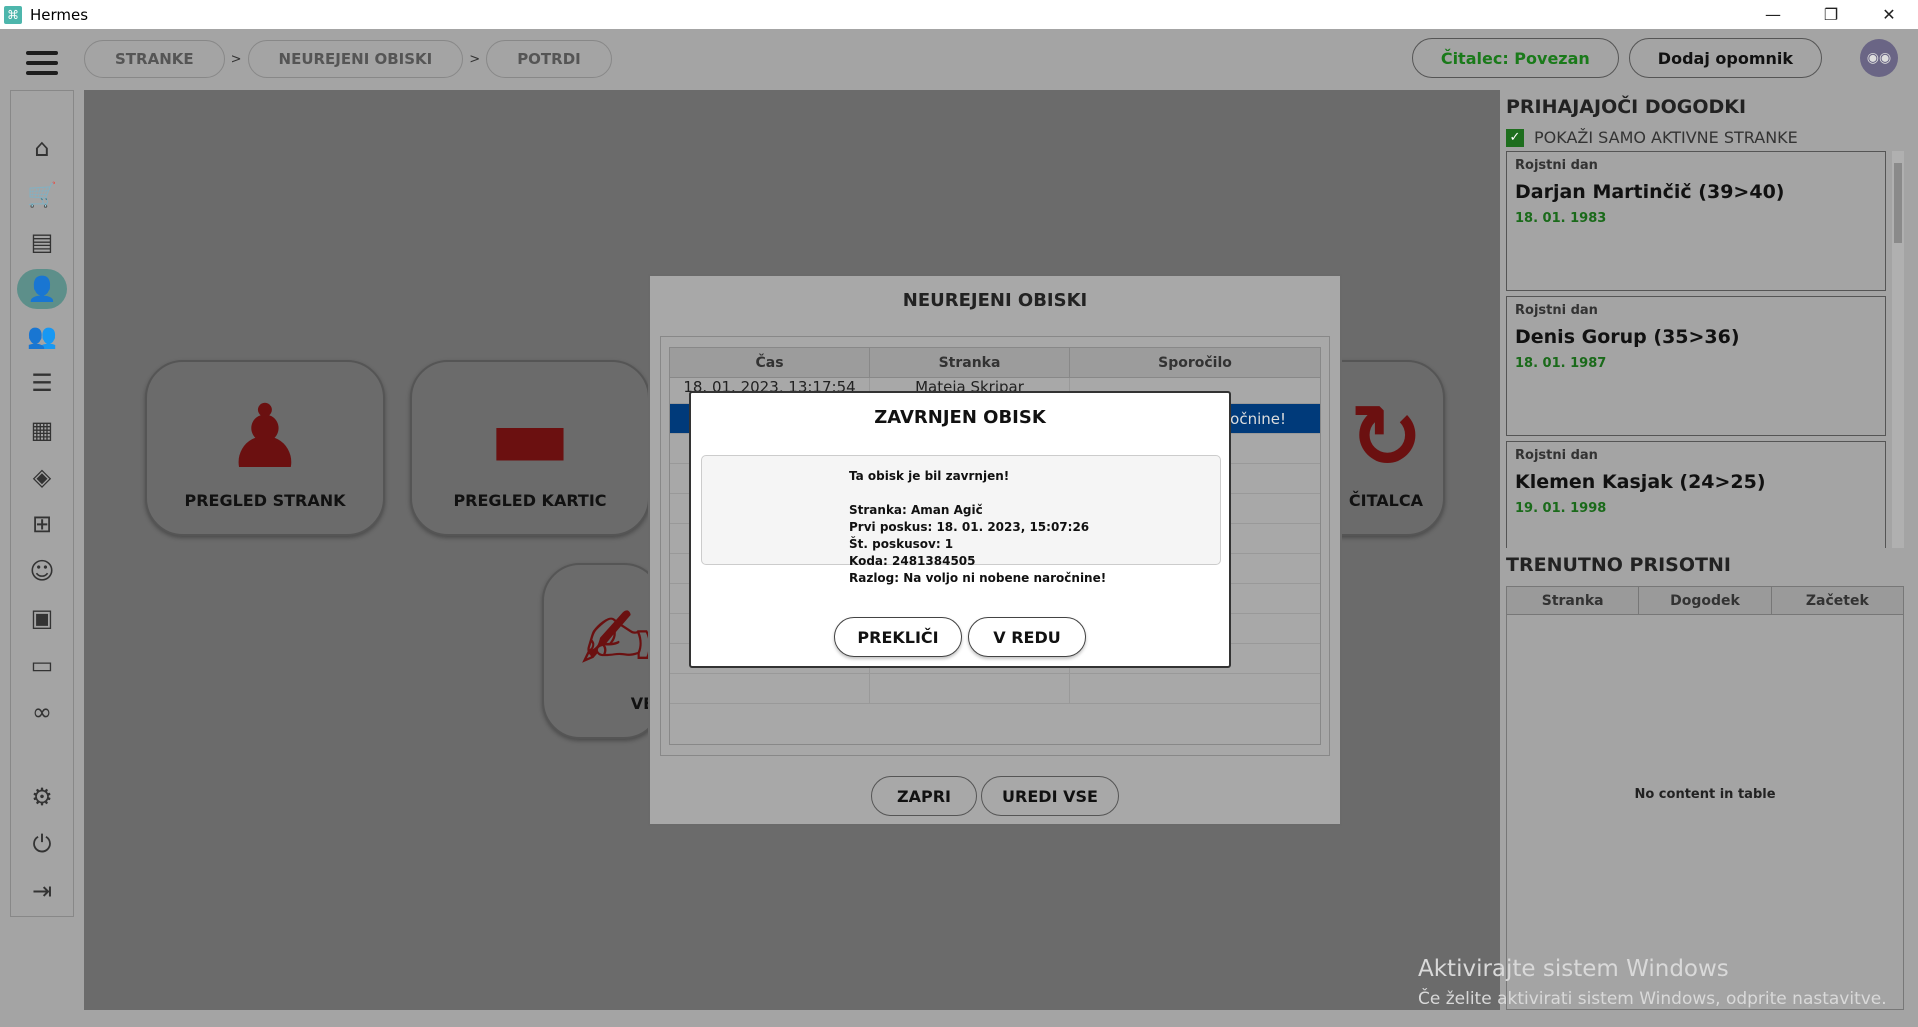 Image resolution: width=1918 pixels, height=1027 pixels. I want to click on owl-avatar-icon: ◉◉, so click(1879, 58).